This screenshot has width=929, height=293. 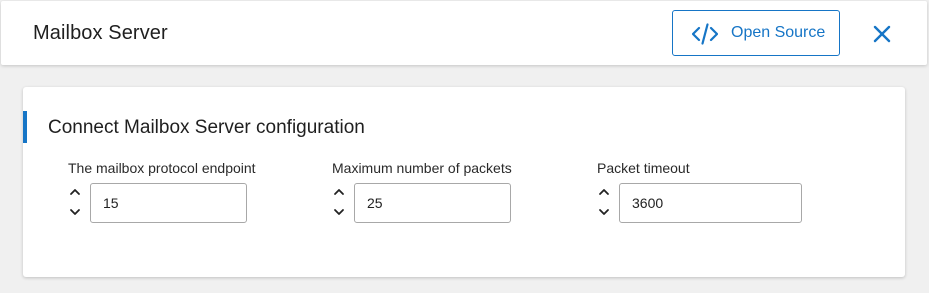 I want to click on page-title: Mailbox Server, so click(x=100, y=33).